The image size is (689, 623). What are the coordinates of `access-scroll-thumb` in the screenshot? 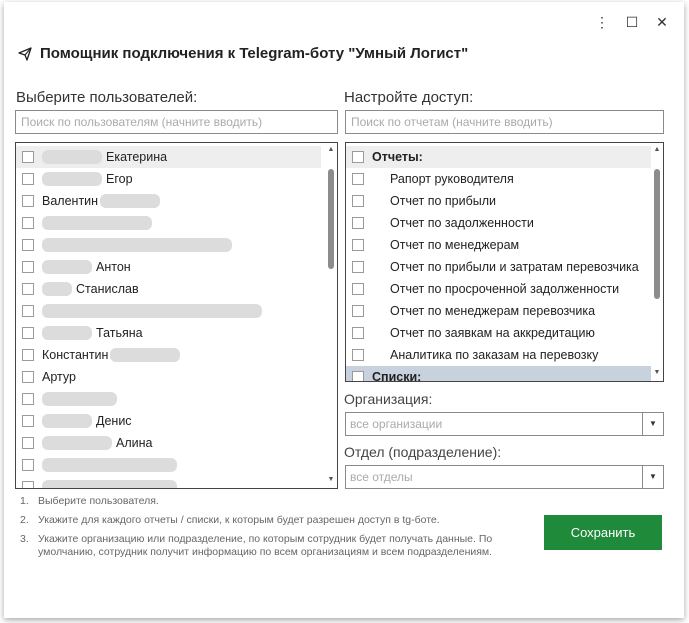 It's located at (657, 234).